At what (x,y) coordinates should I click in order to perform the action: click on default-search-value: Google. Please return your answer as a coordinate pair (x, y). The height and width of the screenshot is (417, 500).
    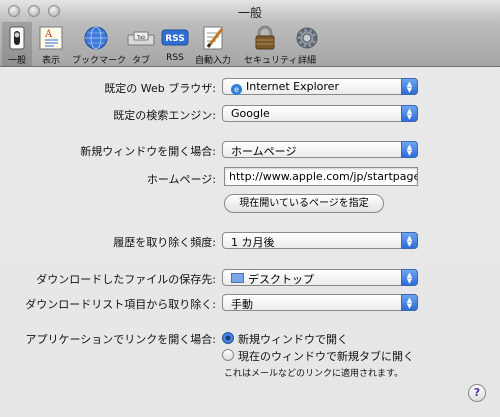
    Looking at the image, I should click on (250, 113).